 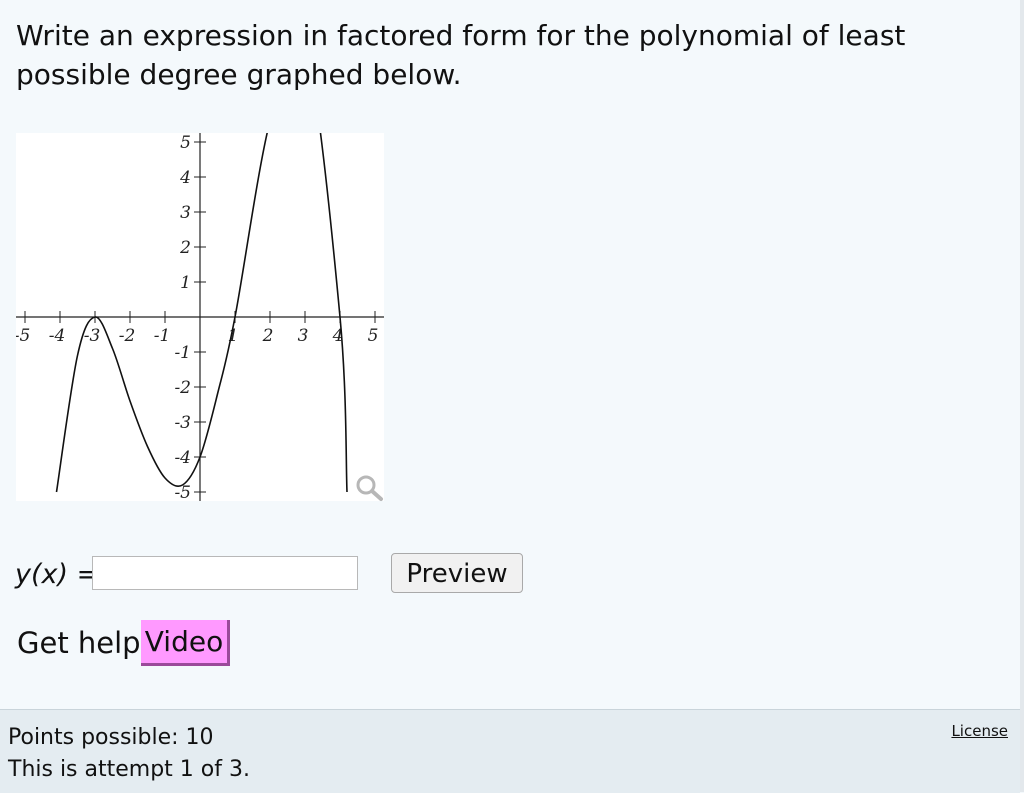 What do you see at coordinates (185, 283) in the screenshot?
I see `y-tick-label: 1` at bounding box center [185, 283].